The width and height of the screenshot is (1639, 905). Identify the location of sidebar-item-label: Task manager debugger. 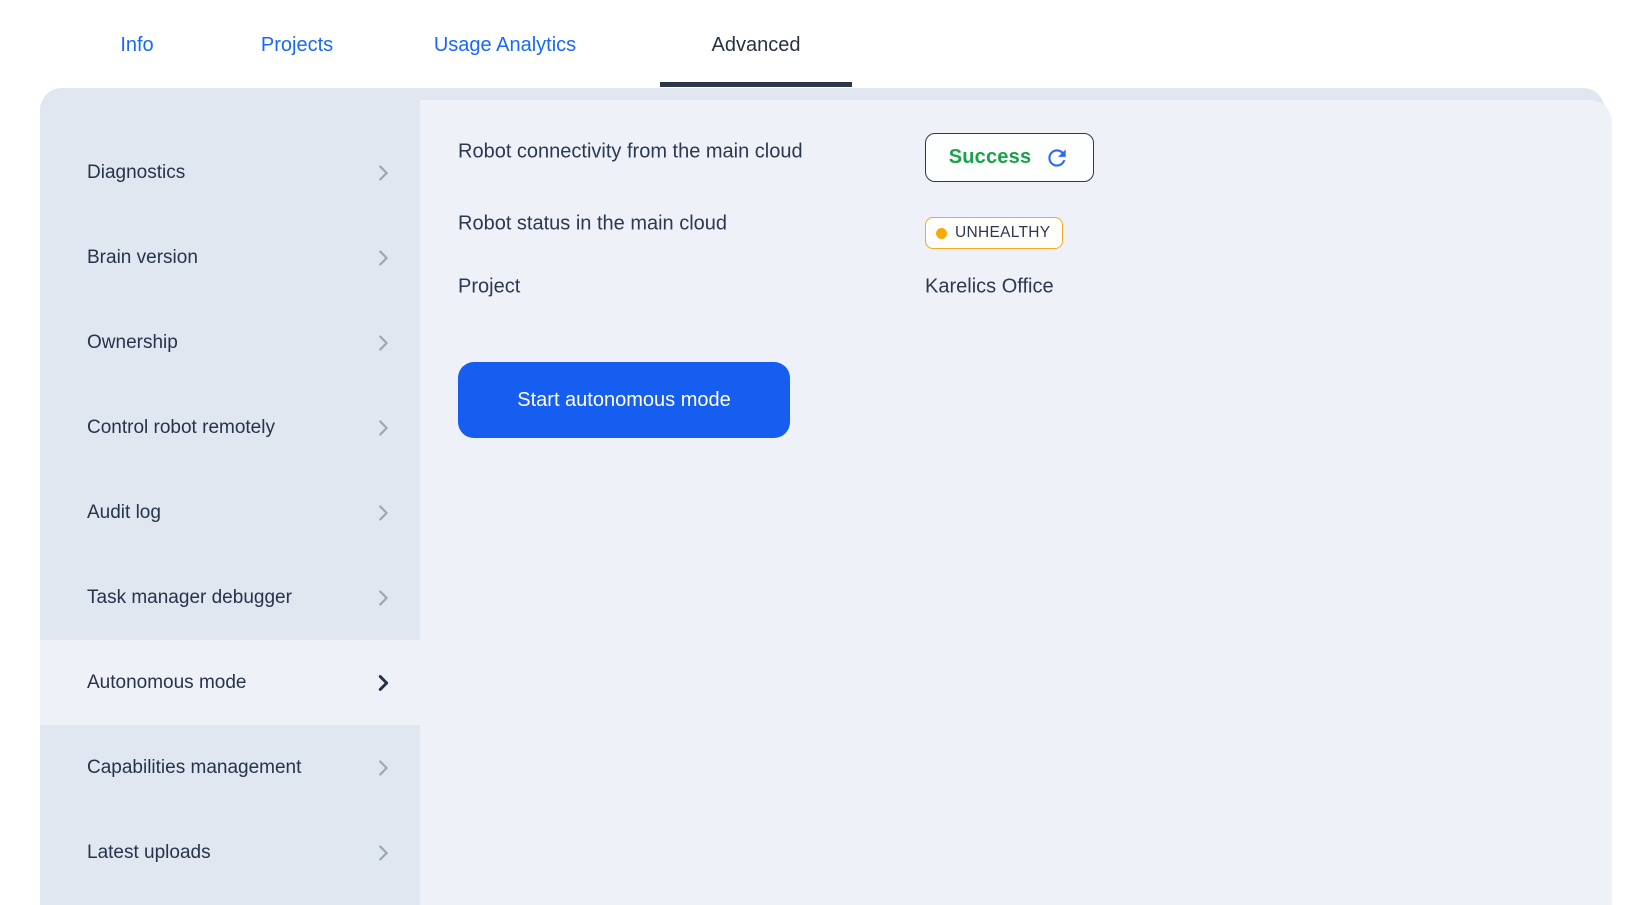
(189, 597).